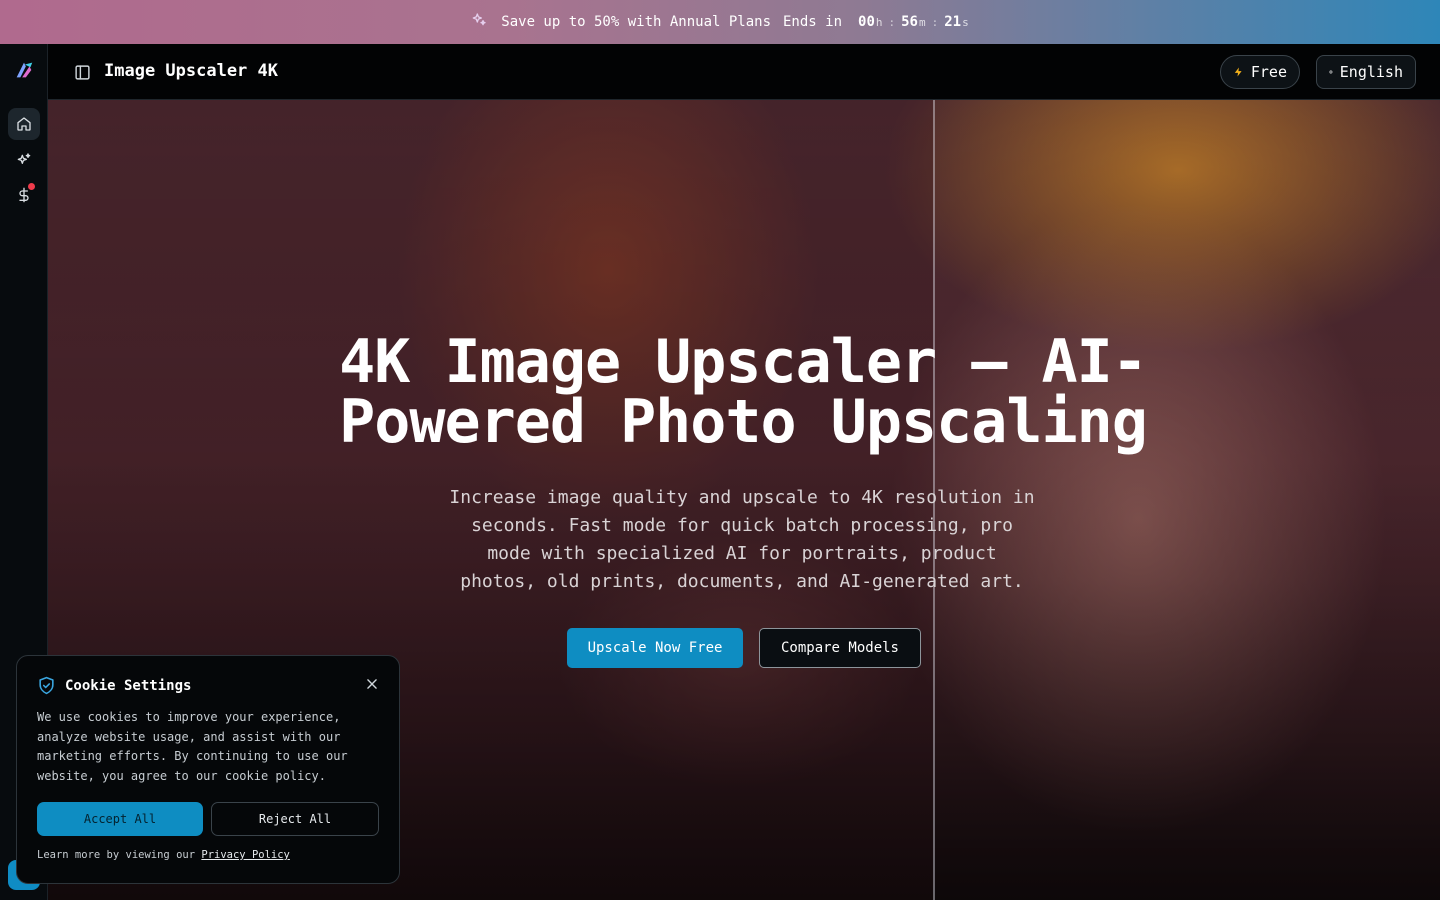  Describe the element at coordinates (1268, 72) in the screenshot. I see `plan-label: Free` at that location.